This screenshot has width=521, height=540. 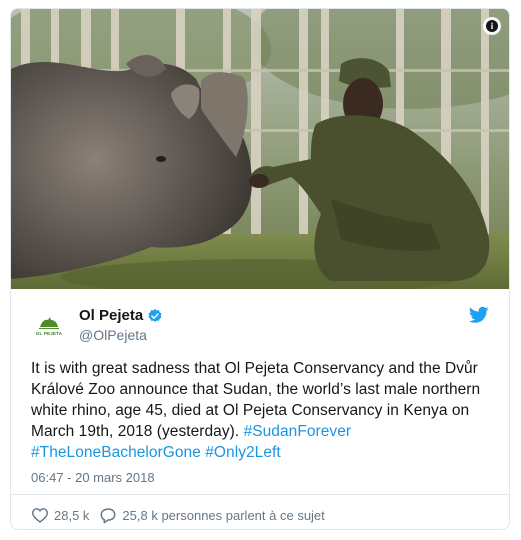 I want to click on comment-icon, so click(x=108, y=515).